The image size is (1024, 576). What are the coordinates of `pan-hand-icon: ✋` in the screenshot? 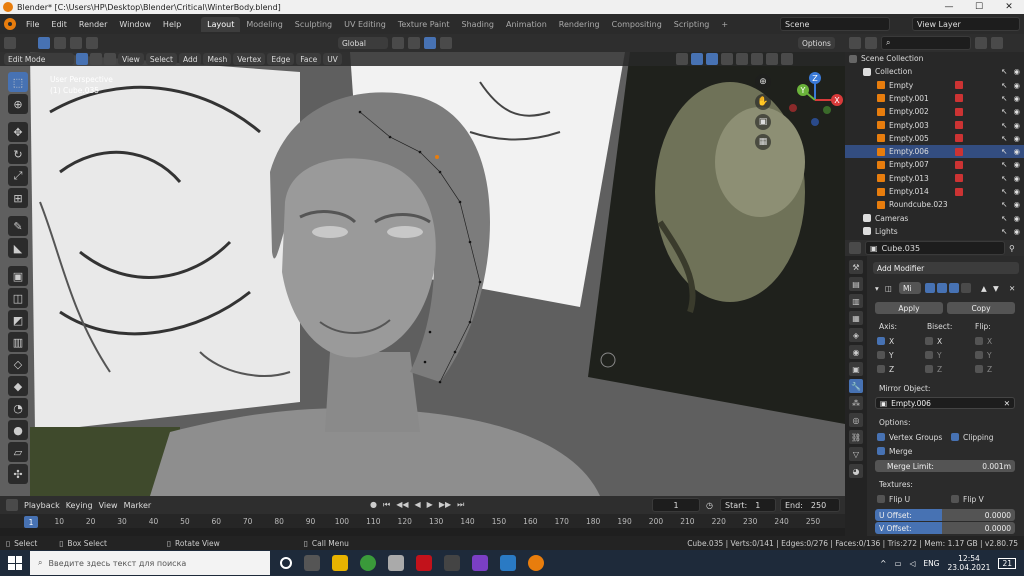 It's located at (763, 102).